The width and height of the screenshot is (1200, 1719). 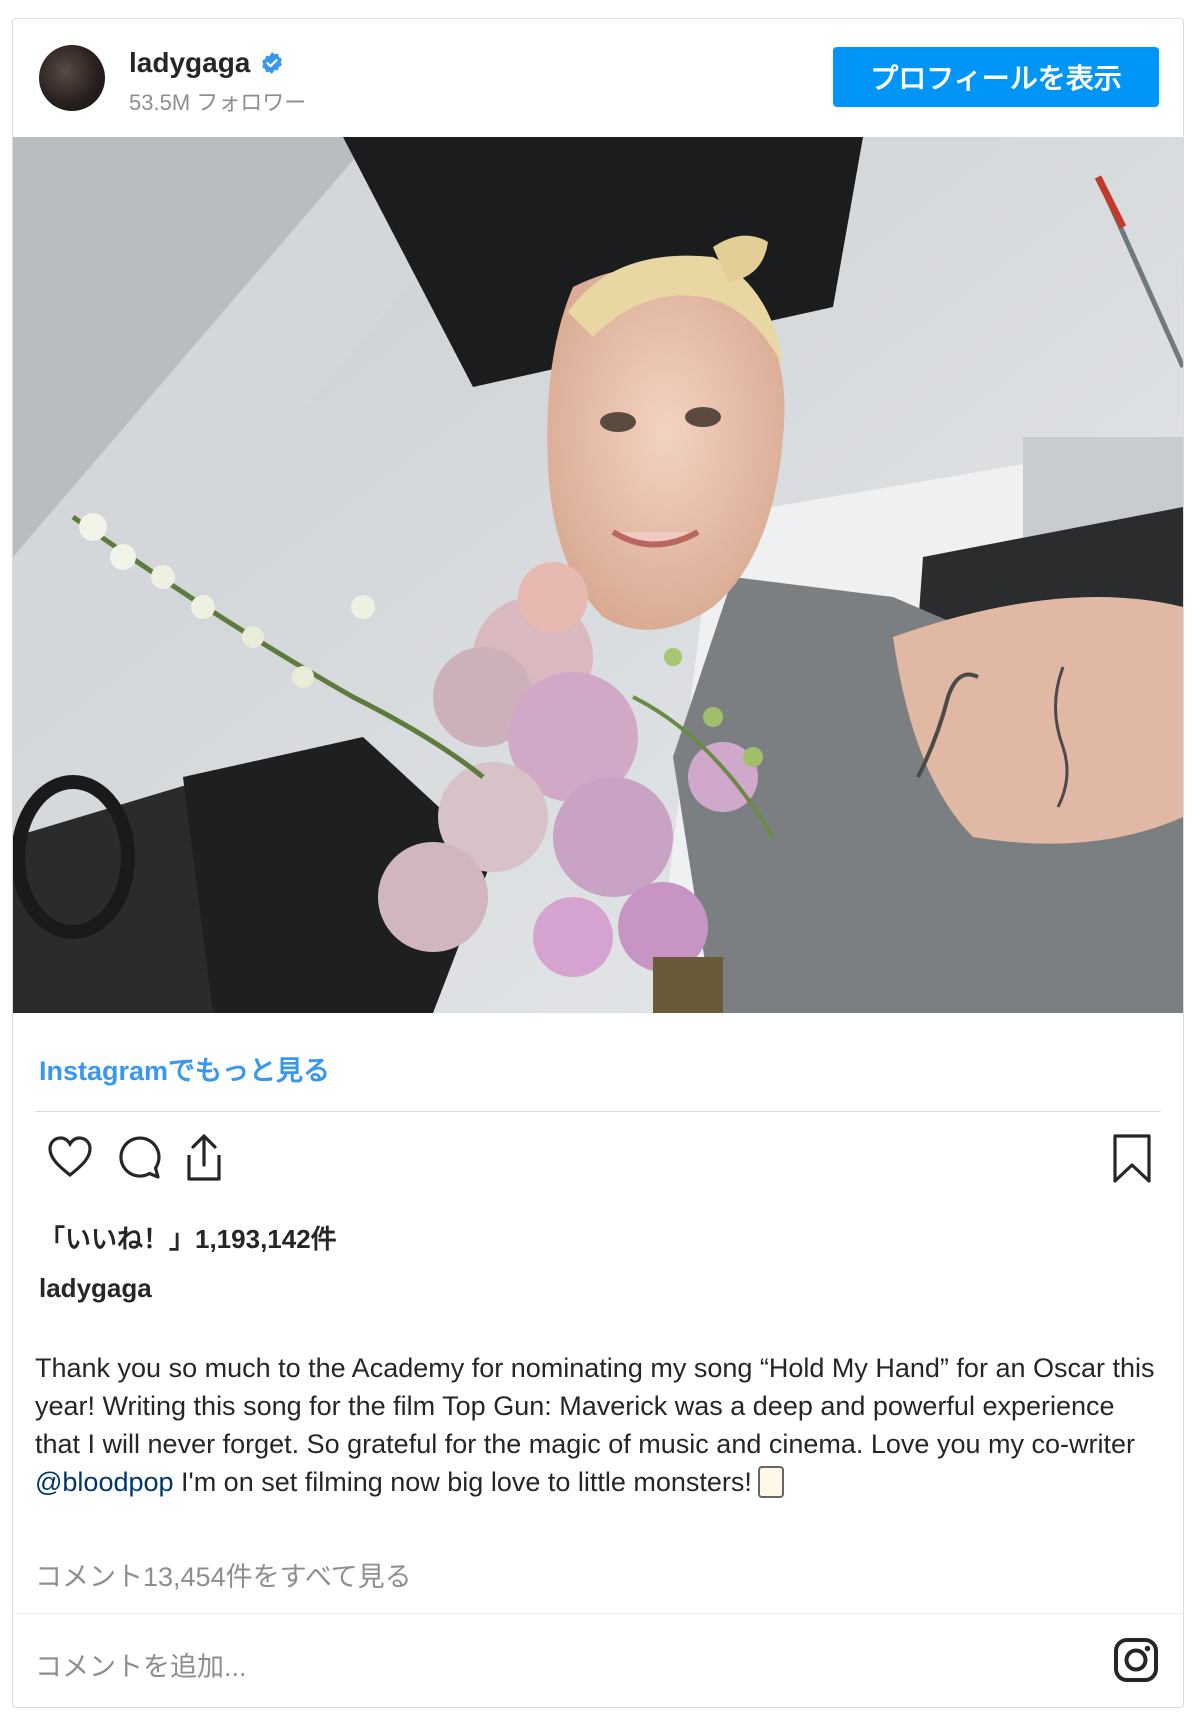 I want to click on username: ladygaga, so click(x=189, y=63).